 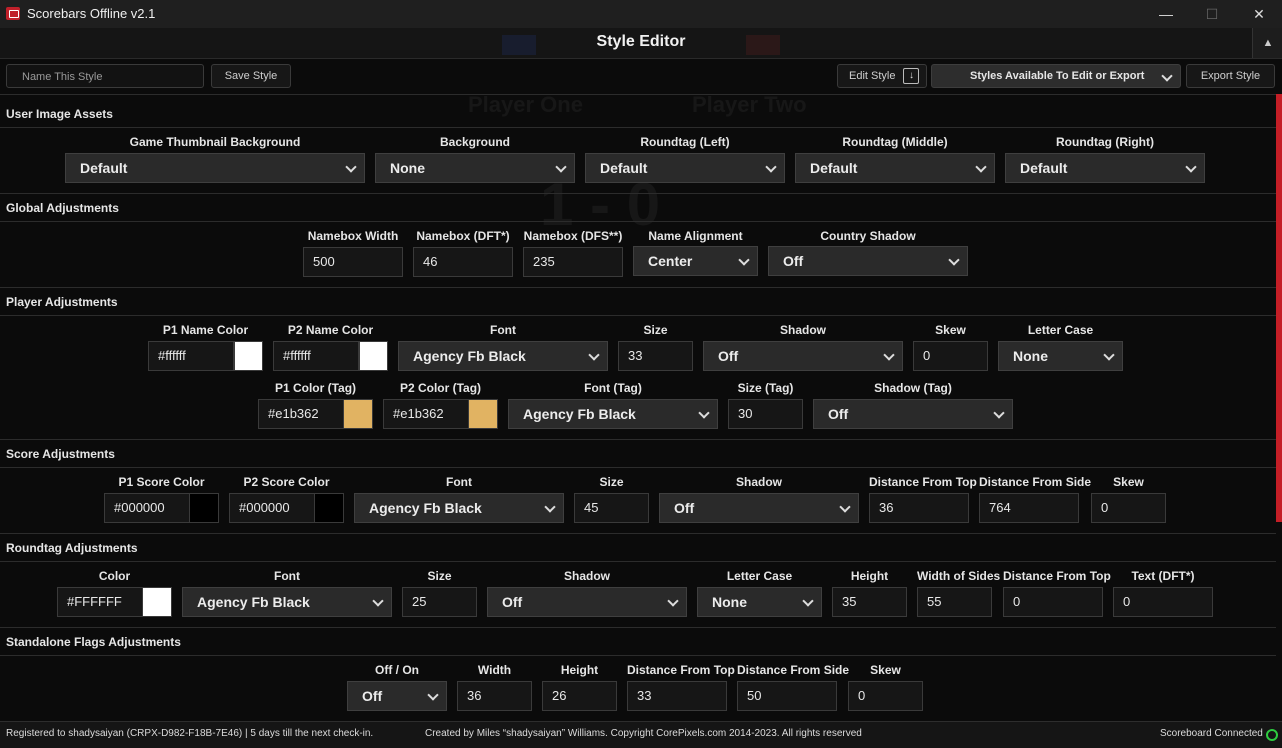 I want to click on score-distance-top-input: 36, so click(x=919, y=508).